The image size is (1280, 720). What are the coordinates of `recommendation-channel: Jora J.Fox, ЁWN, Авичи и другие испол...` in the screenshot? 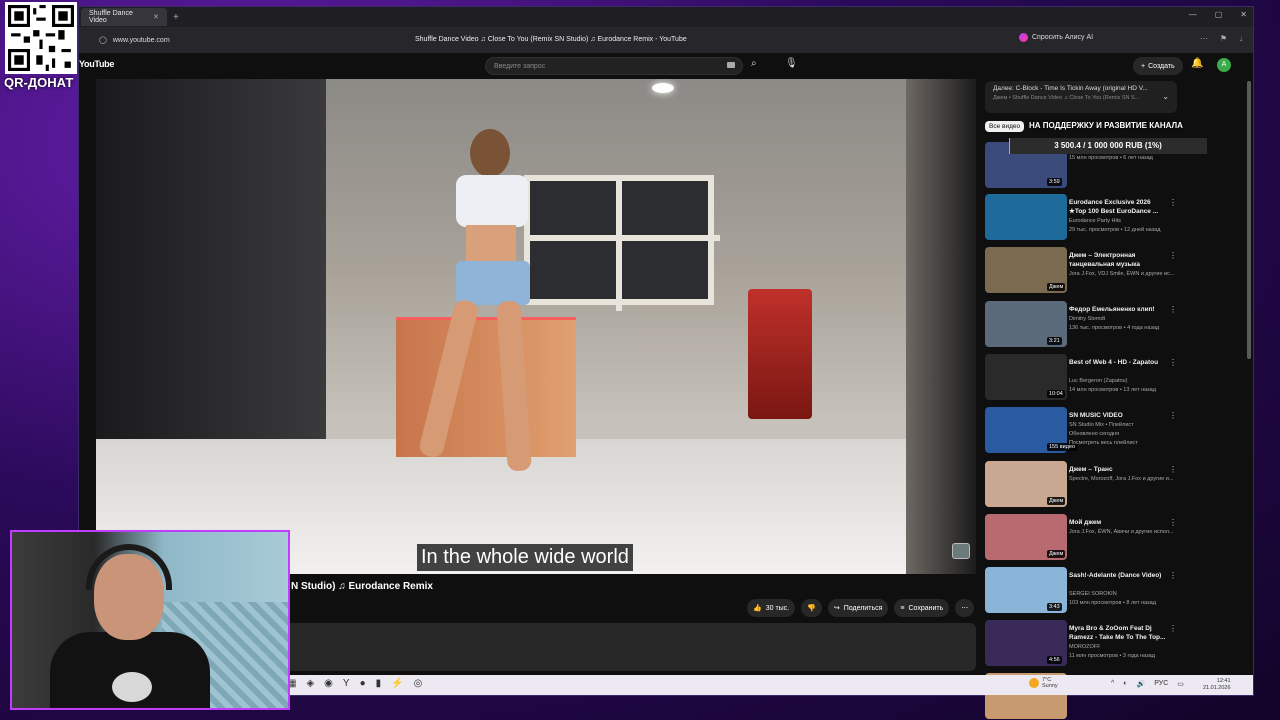 It's located at (1124, 532).